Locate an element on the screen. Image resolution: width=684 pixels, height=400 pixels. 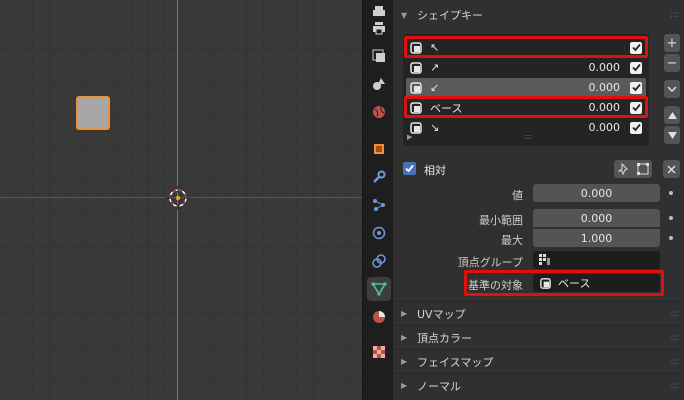
move-down-button is located at coordinates (672, 135).